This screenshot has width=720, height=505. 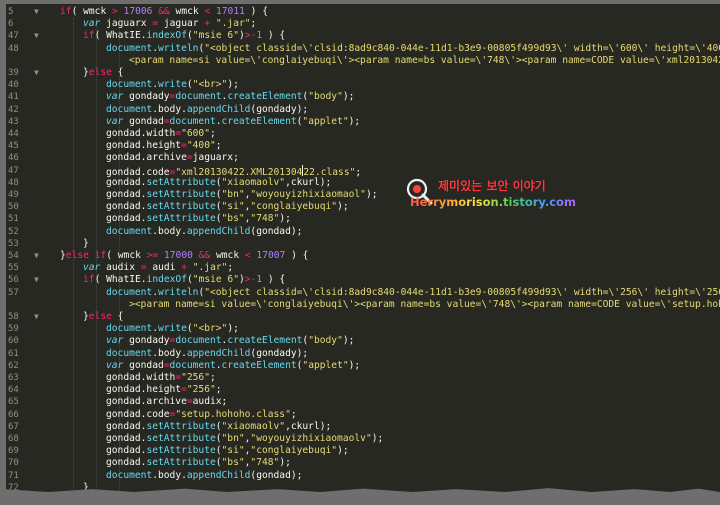 I want to click on gutter-line: 61, so click(x=26, y=354).